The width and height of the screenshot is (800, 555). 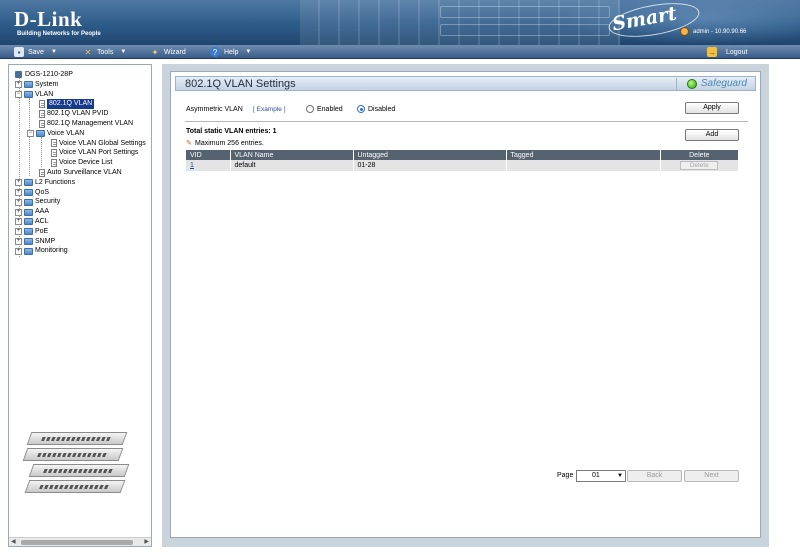 I want to click on logged-in-user: admin - 10.90.90.66, so click(x=720, y=32).